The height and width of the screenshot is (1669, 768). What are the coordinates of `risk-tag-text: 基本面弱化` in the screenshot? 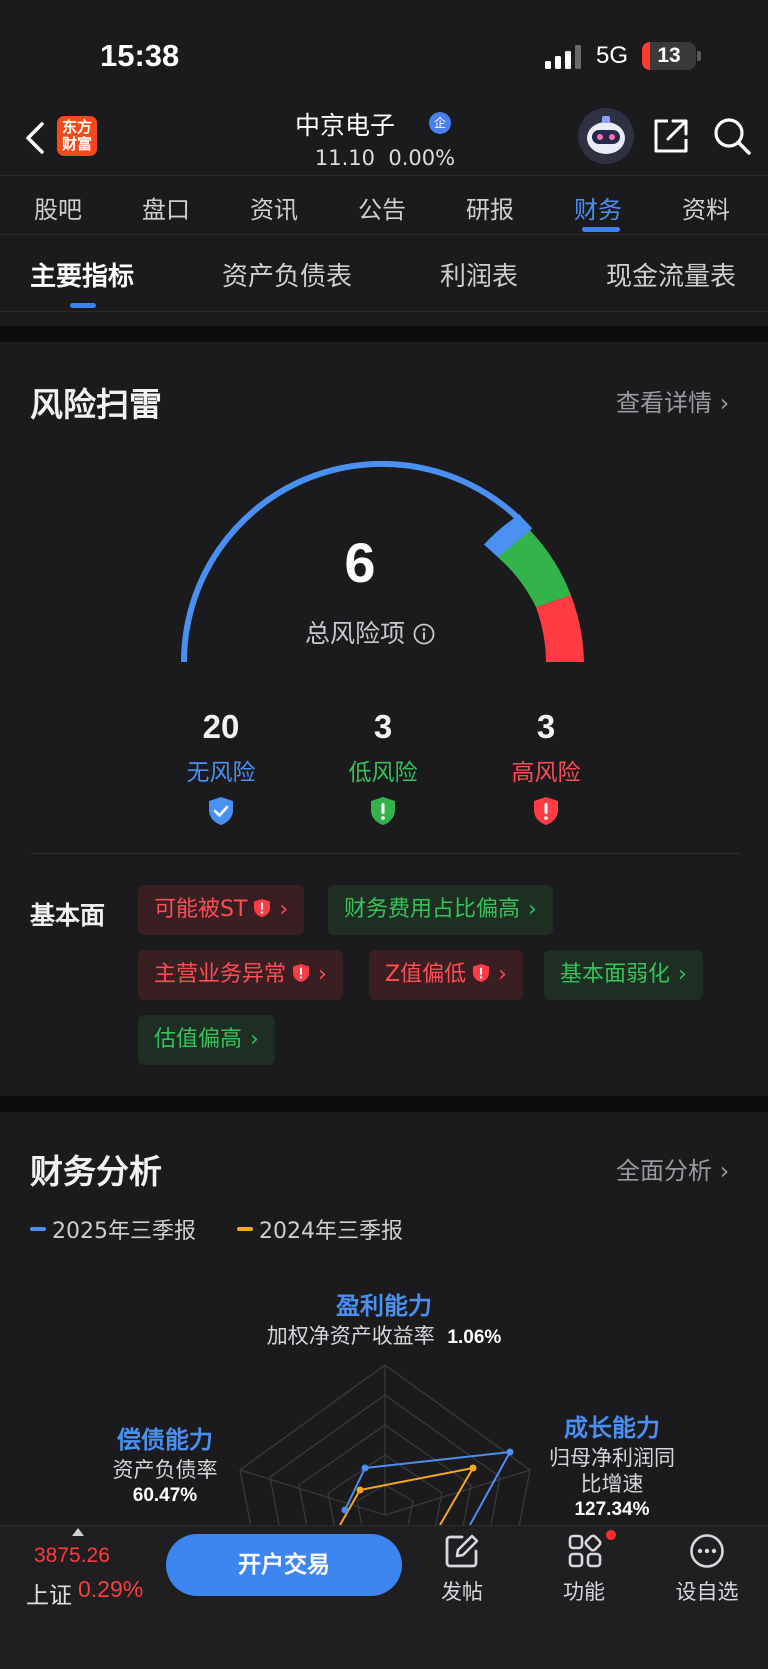 It's located at (615, 974).